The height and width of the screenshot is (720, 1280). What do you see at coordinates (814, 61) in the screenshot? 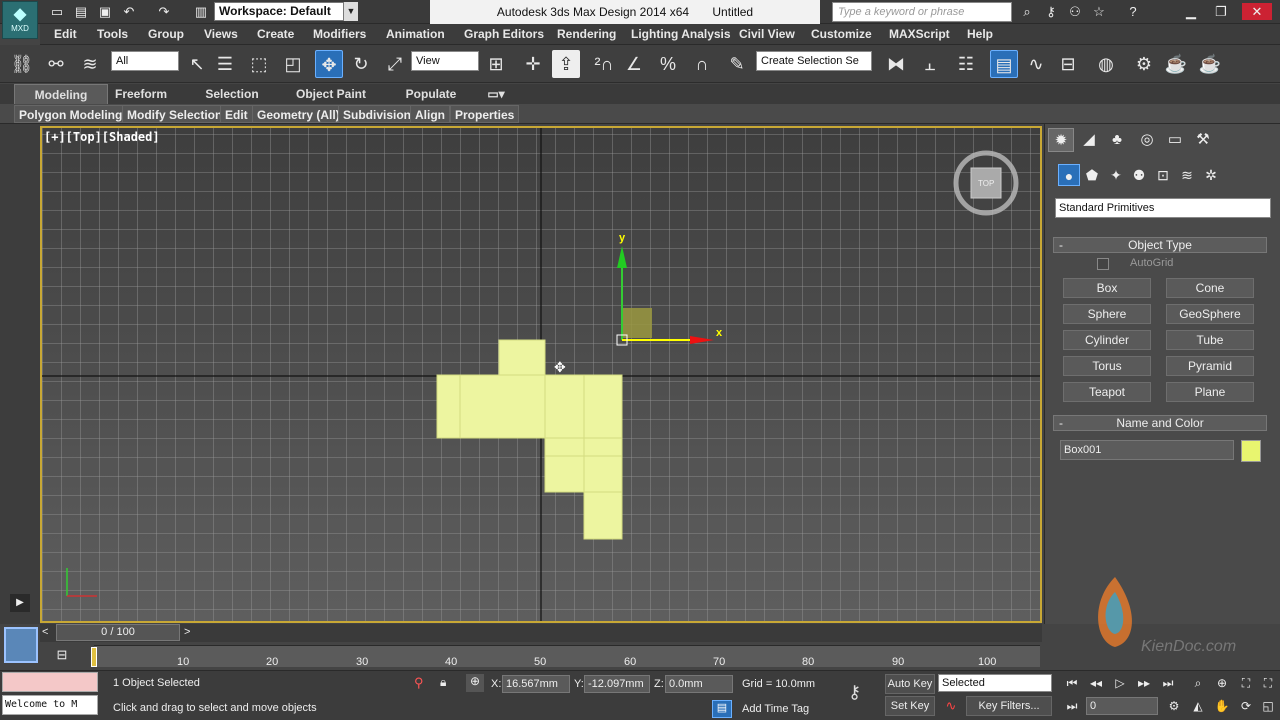
I see `named-selection-select: Create Selection Se` at bounding box center [814, 61].